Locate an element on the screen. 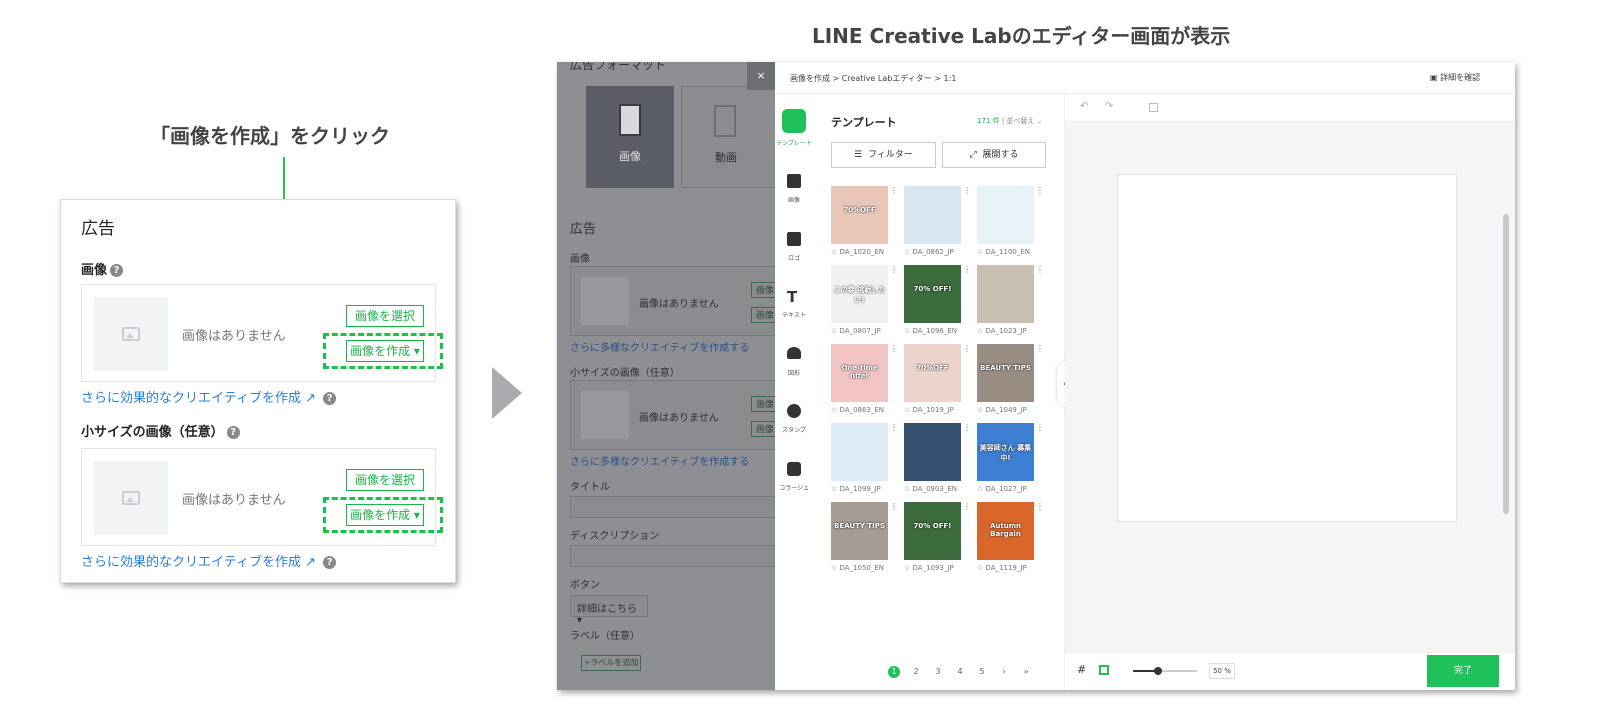 This screenshot has width=1600, height=722. close-button: × is located at coordinates (761, 76).